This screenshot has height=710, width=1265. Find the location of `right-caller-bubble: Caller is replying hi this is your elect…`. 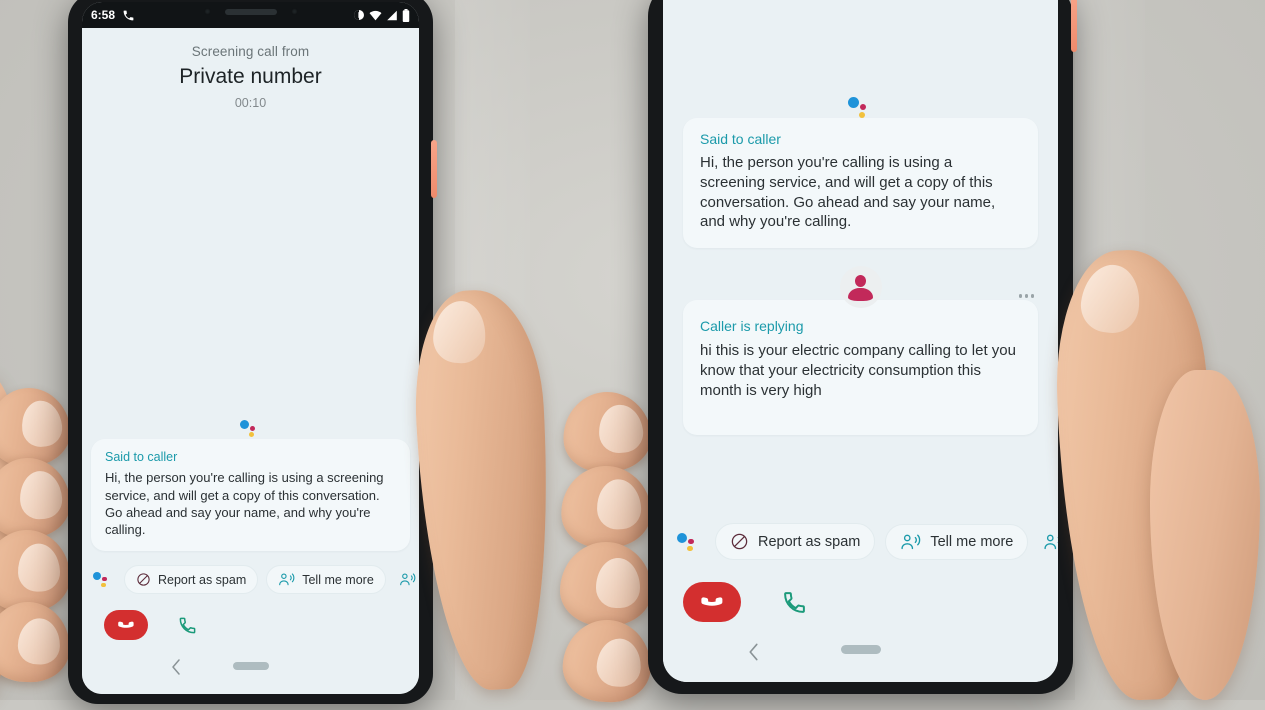

right-caller-bubble: Caller is replying hi this is your elect… is located at coordinates (860, 367).